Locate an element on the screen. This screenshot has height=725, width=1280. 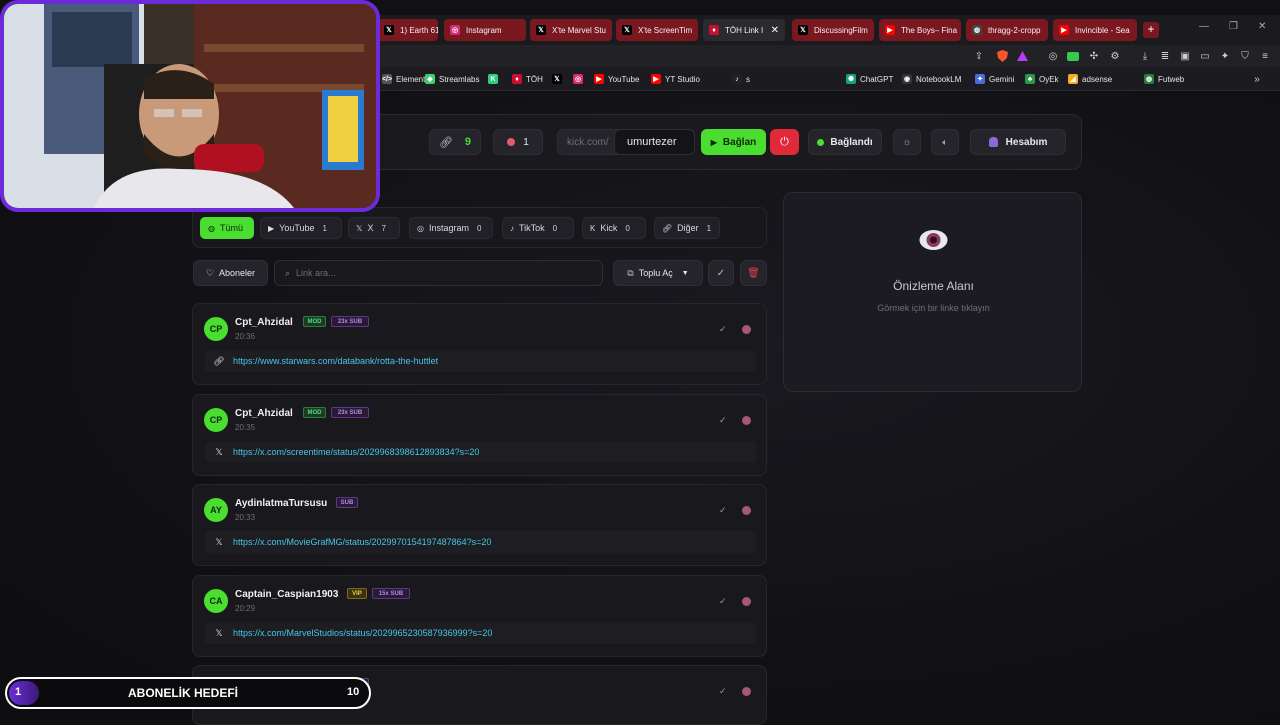
theme-toggle-button: ☼ is located at coordinates (907, 142).